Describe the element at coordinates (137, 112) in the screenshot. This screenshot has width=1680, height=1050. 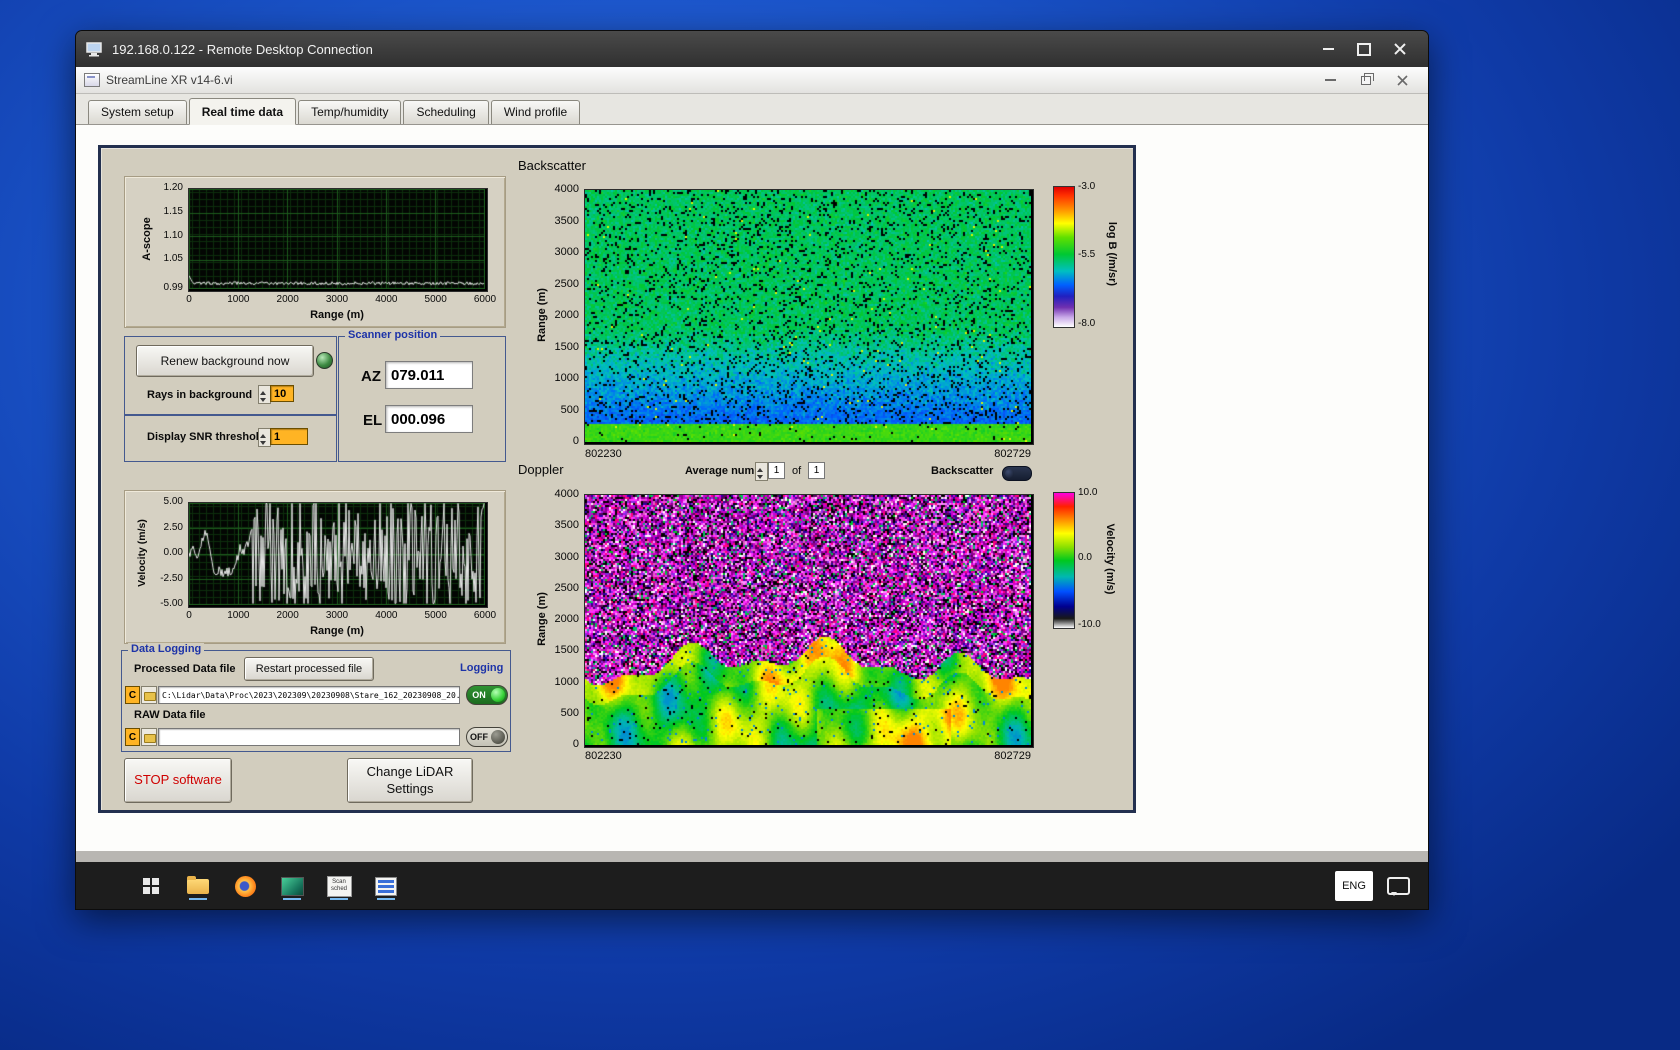
I see `tab-system-setup: System setup` at that location.